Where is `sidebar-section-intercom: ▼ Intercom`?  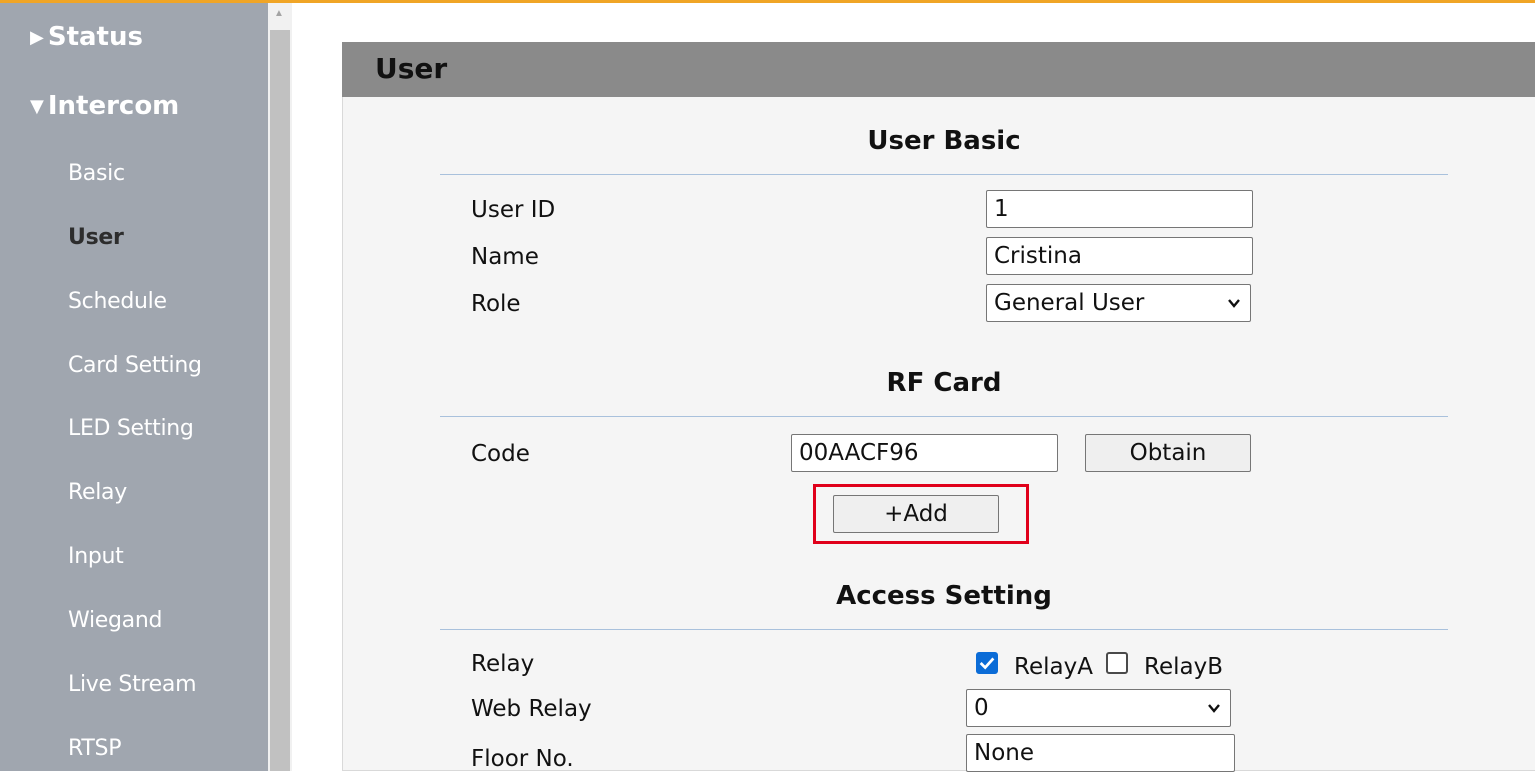
sidebar-section-intercom: ▼ Intercom is located at coordinates (104, 106).